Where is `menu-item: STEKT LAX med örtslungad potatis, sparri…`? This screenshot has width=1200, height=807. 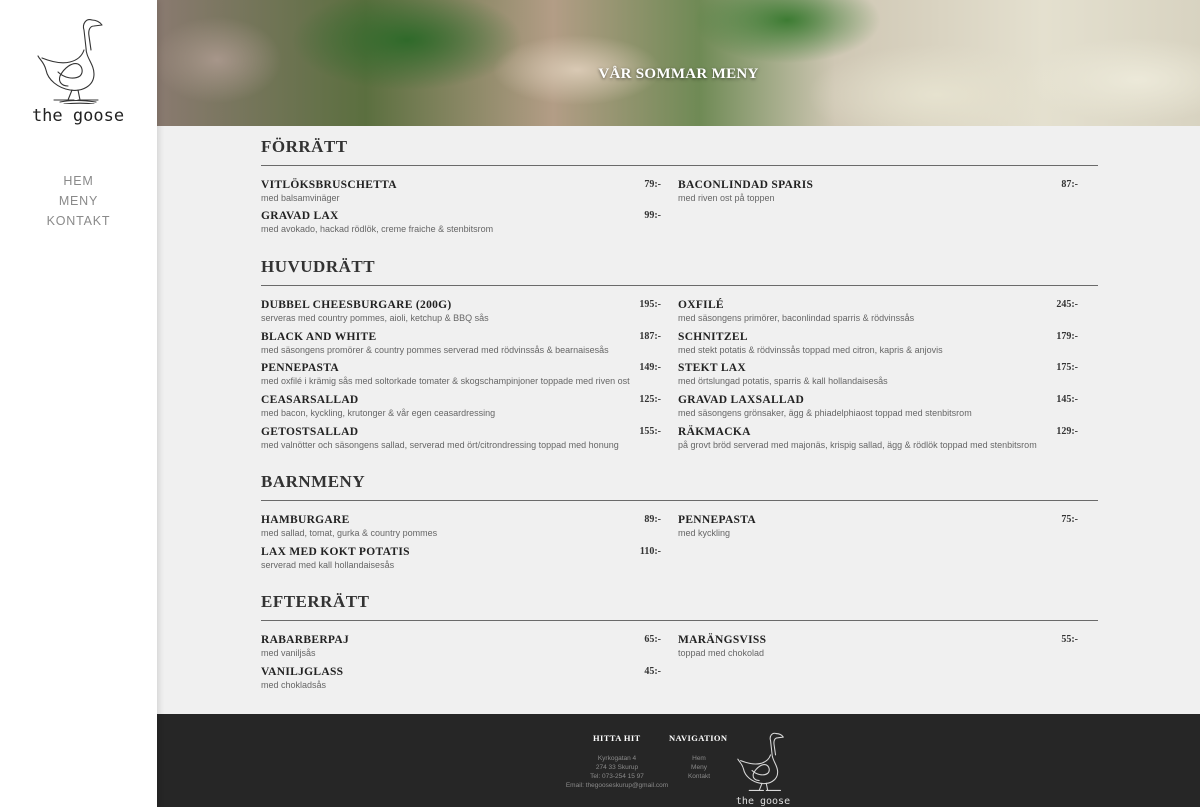
menu-item: STEKT LAX med örtslungad potatis, sparri… is located at coordinates (878, 374).